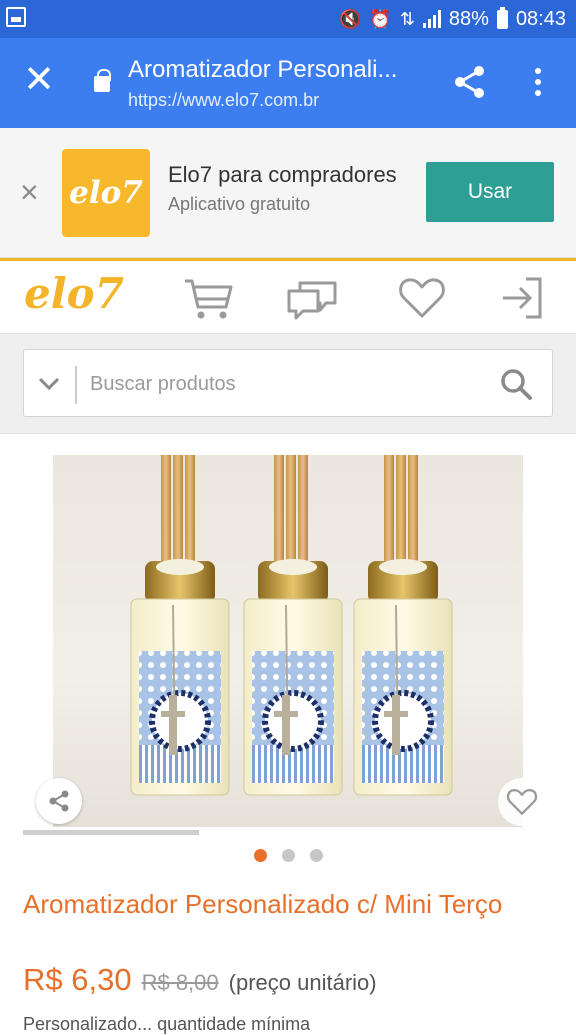  What do you see at coordinates (102, 80) in the screenshot?
I see `lock-icon` at bounding box center [102, 80].